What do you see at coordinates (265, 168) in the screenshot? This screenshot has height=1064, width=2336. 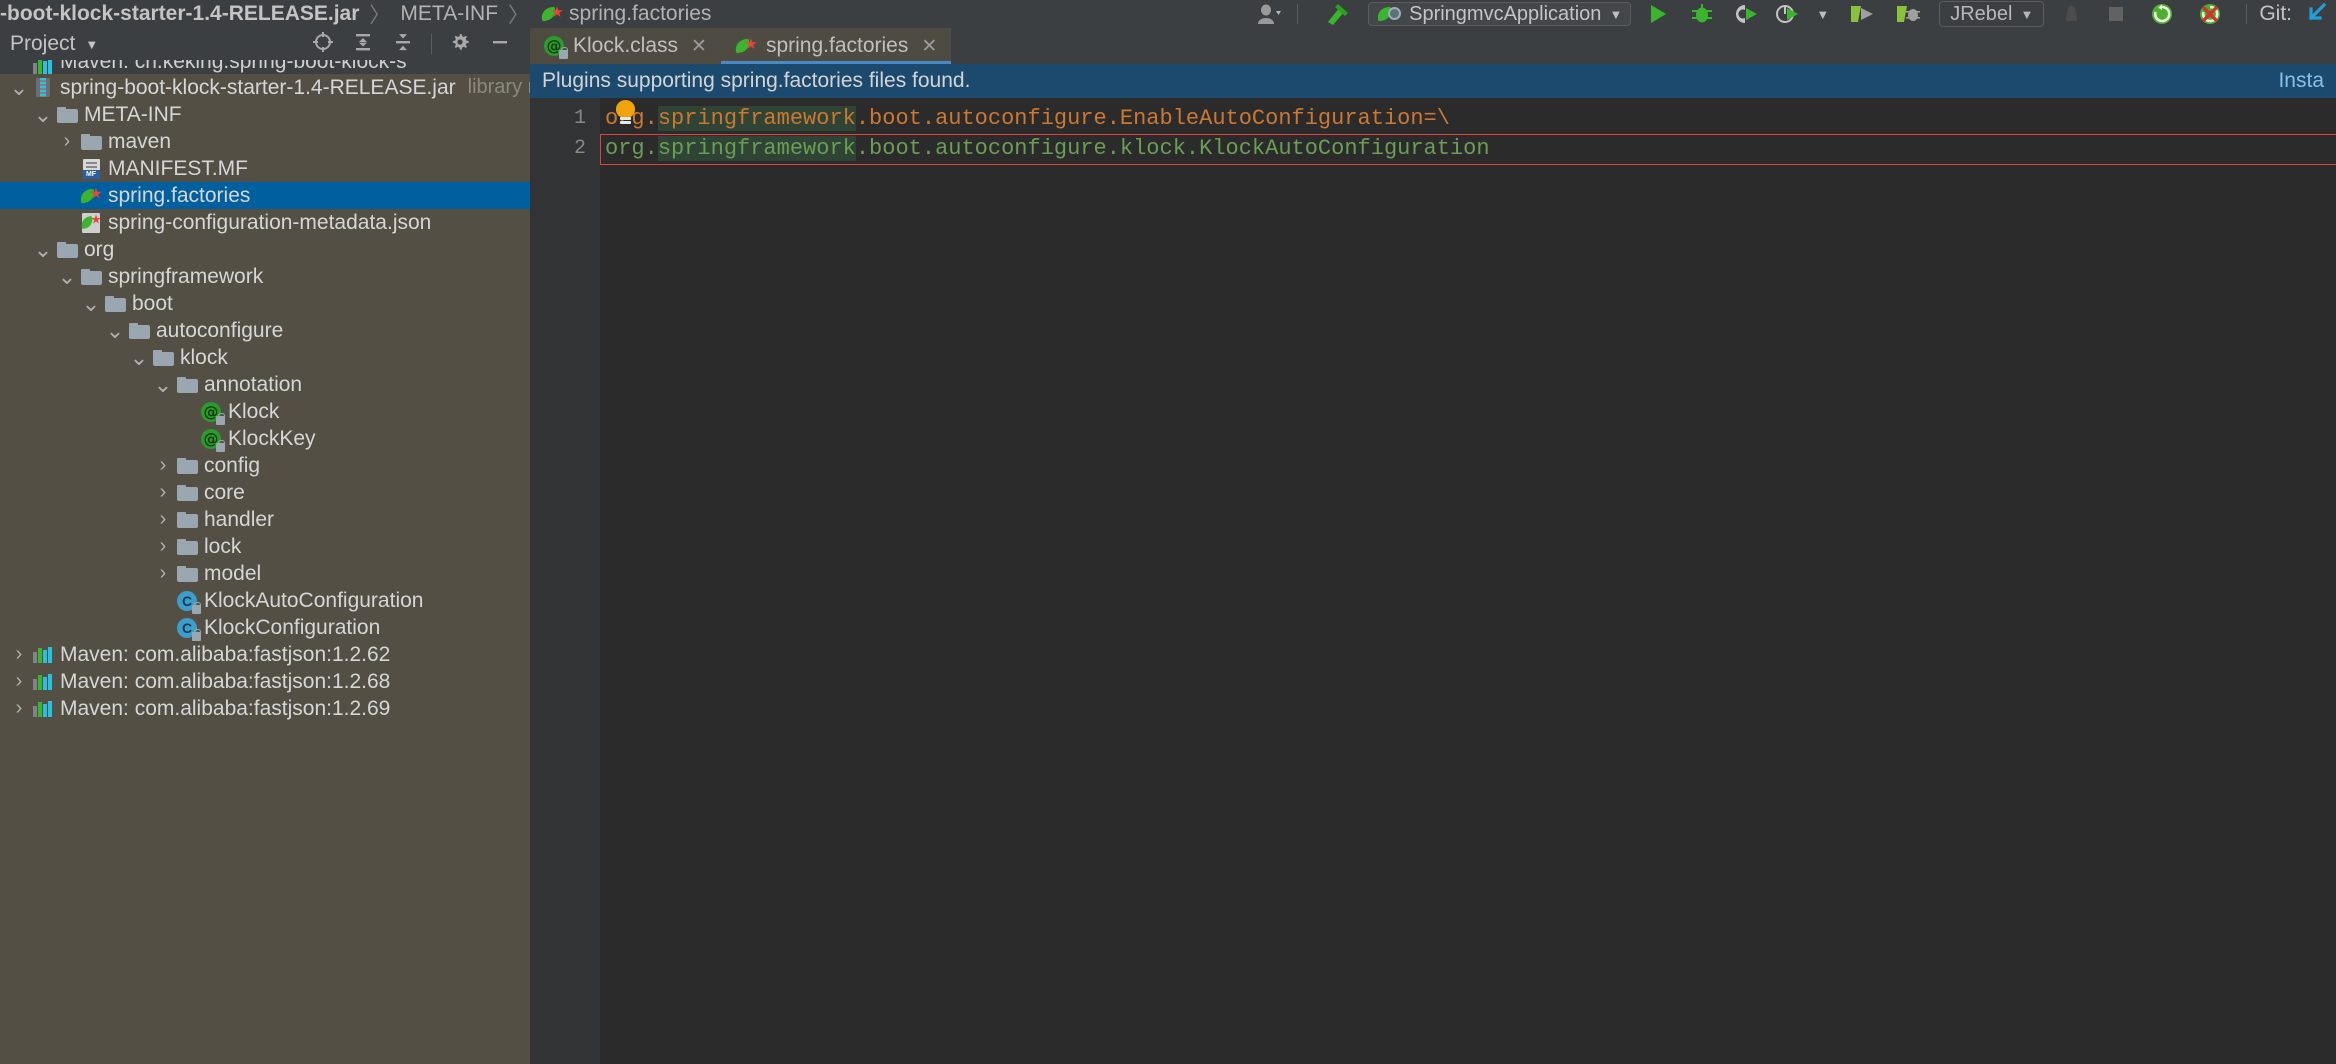 I see `tree-item-manifest-mf: · MANIFEST.MF` at bounding box center [265, 168].